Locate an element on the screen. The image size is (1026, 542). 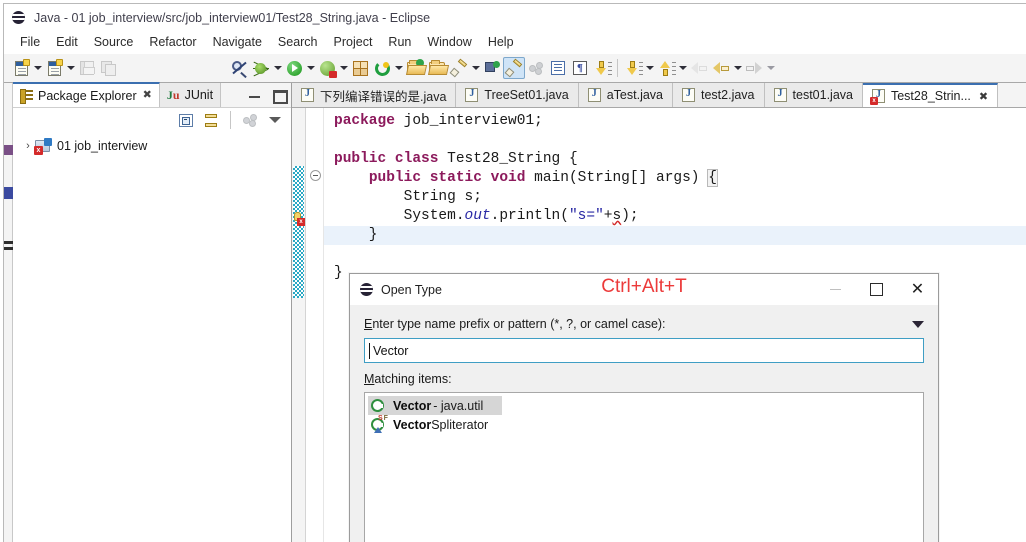
previous-annotation-button is located at coordinates (666, 68).